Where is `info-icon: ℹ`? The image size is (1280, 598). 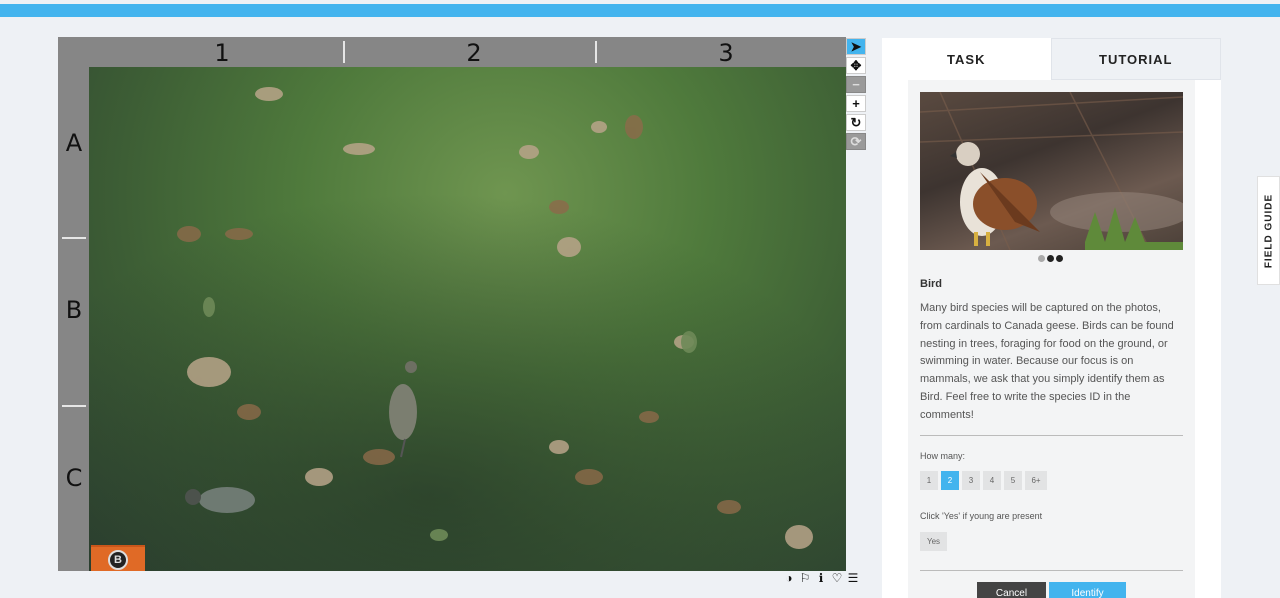 info-icon: ℹ is located at coordinates (821, 578).